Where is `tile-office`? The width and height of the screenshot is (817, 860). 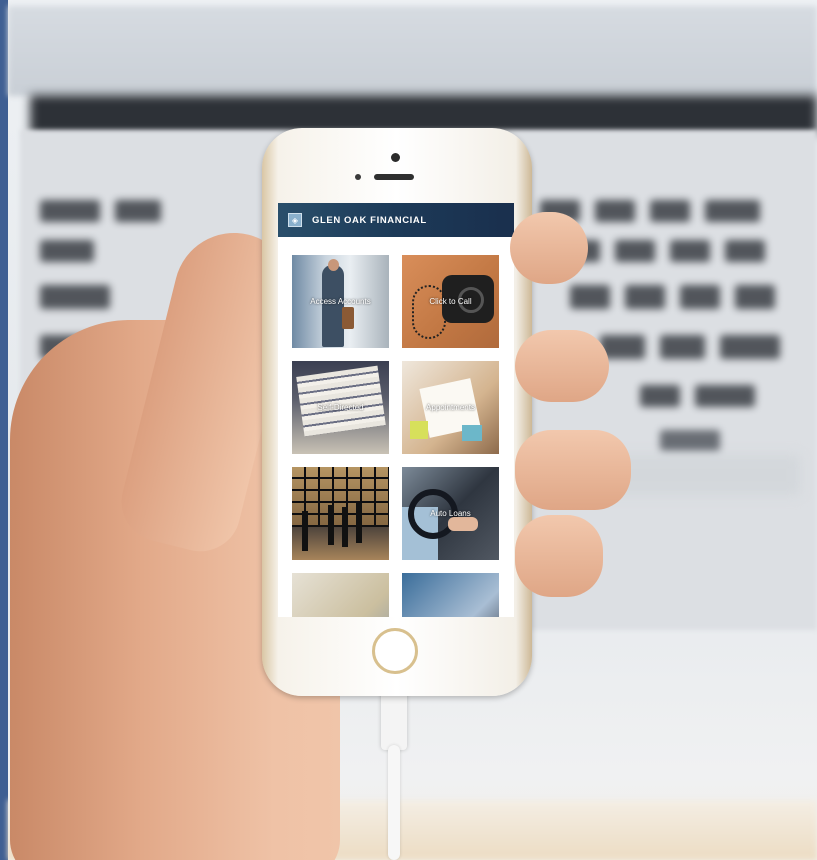 tile-office is located at coordinates (340, 513).